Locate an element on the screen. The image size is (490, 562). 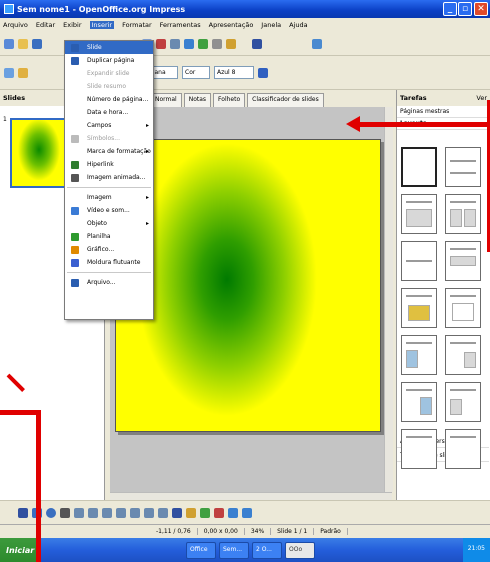
close-button: ✕ is located at coordinates (481, 9).